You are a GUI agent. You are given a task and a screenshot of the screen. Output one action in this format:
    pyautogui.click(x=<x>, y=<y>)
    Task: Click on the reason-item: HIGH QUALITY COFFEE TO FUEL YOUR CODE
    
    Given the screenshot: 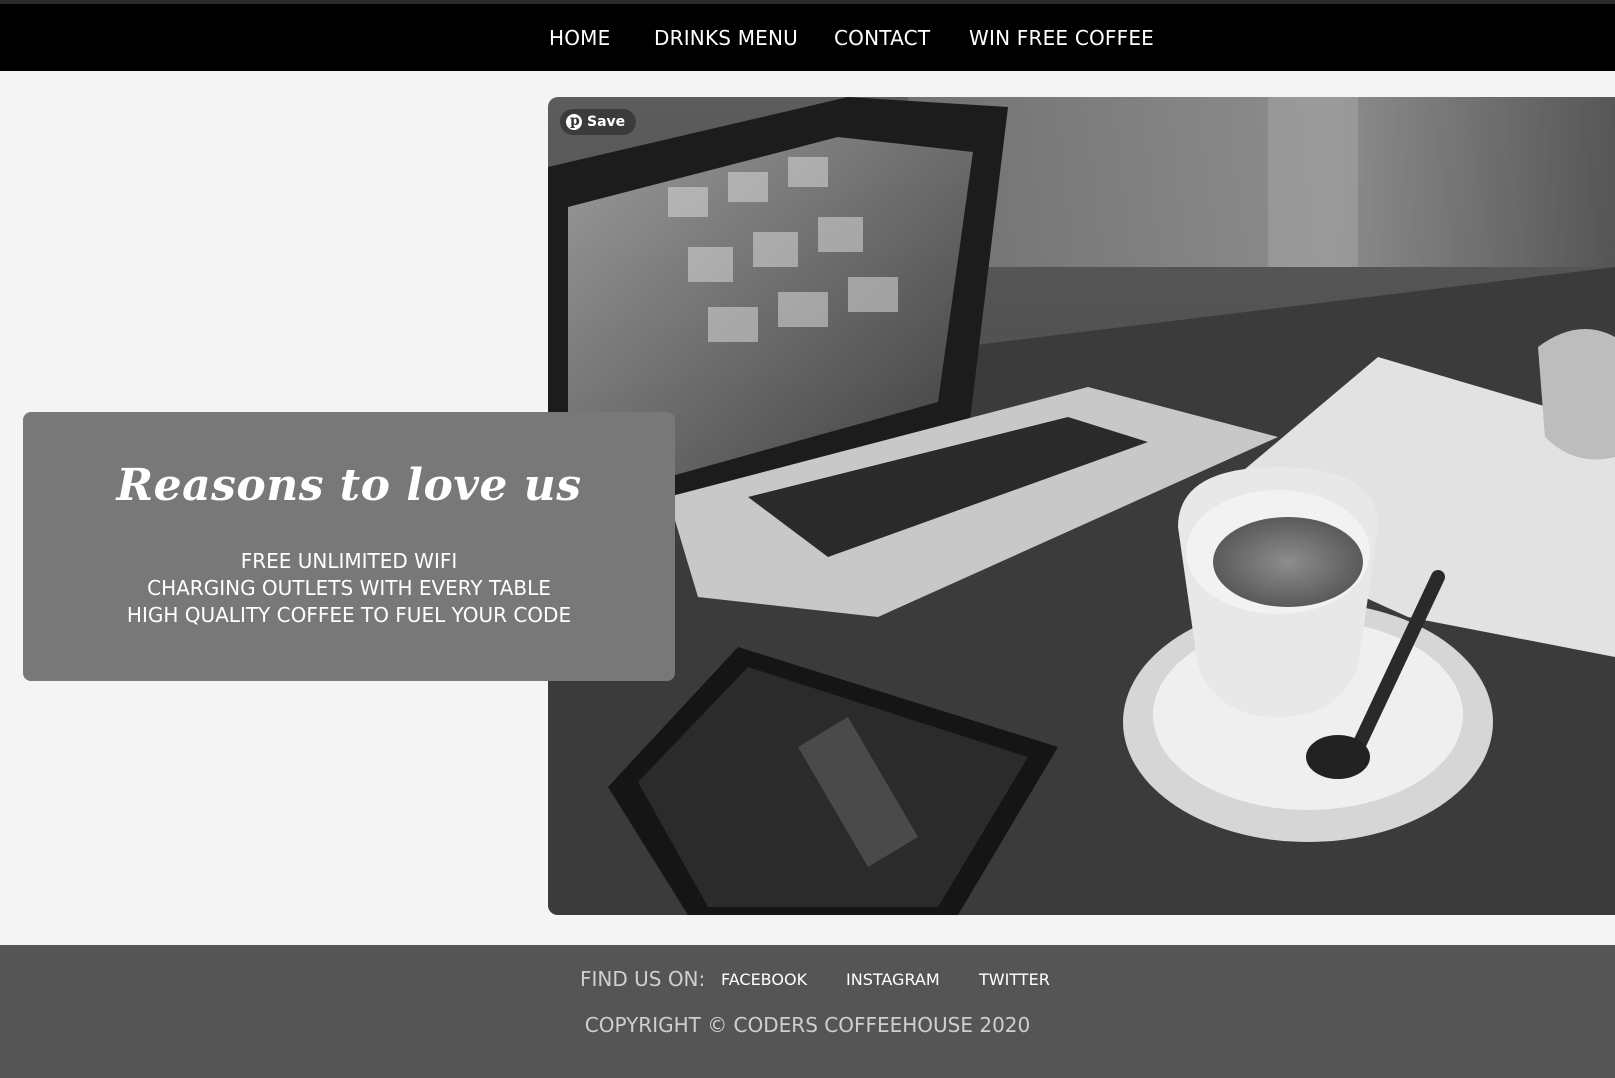 What is the action you would take?
    pyautogui.click(x=349, y=615)
    